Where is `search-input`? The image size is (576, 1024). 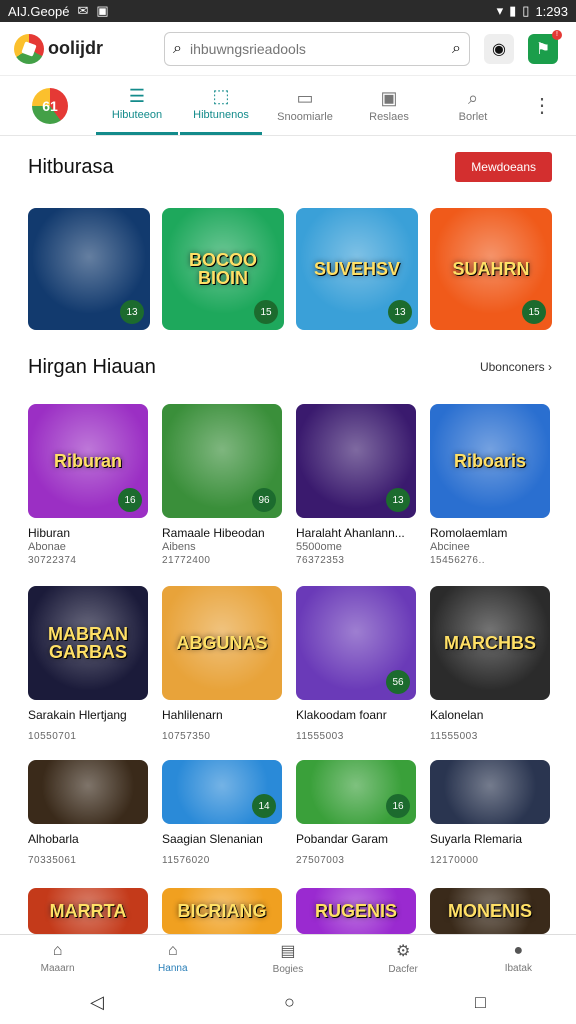
search-input is located at coordinates (317, 48).